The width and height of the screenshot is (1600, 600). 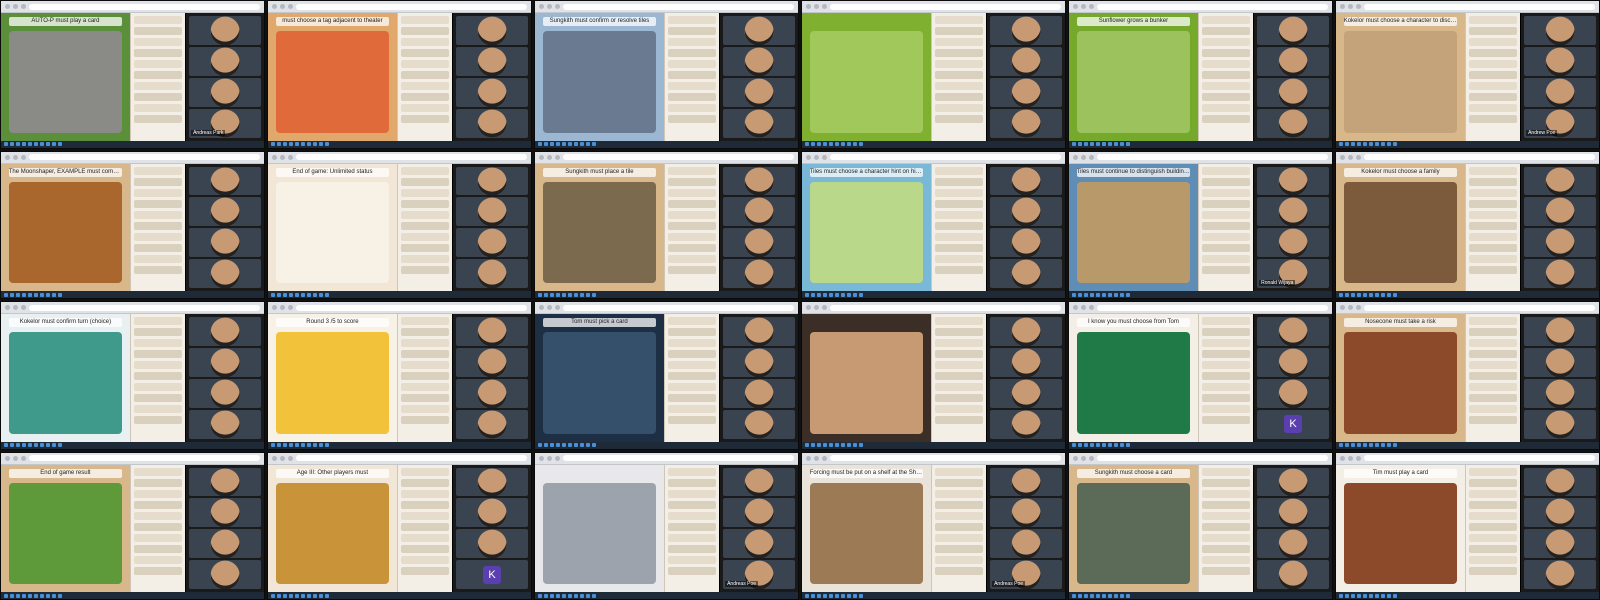 I want to click on participant-video: Andreas Poe, so click(x=1026, y=574).